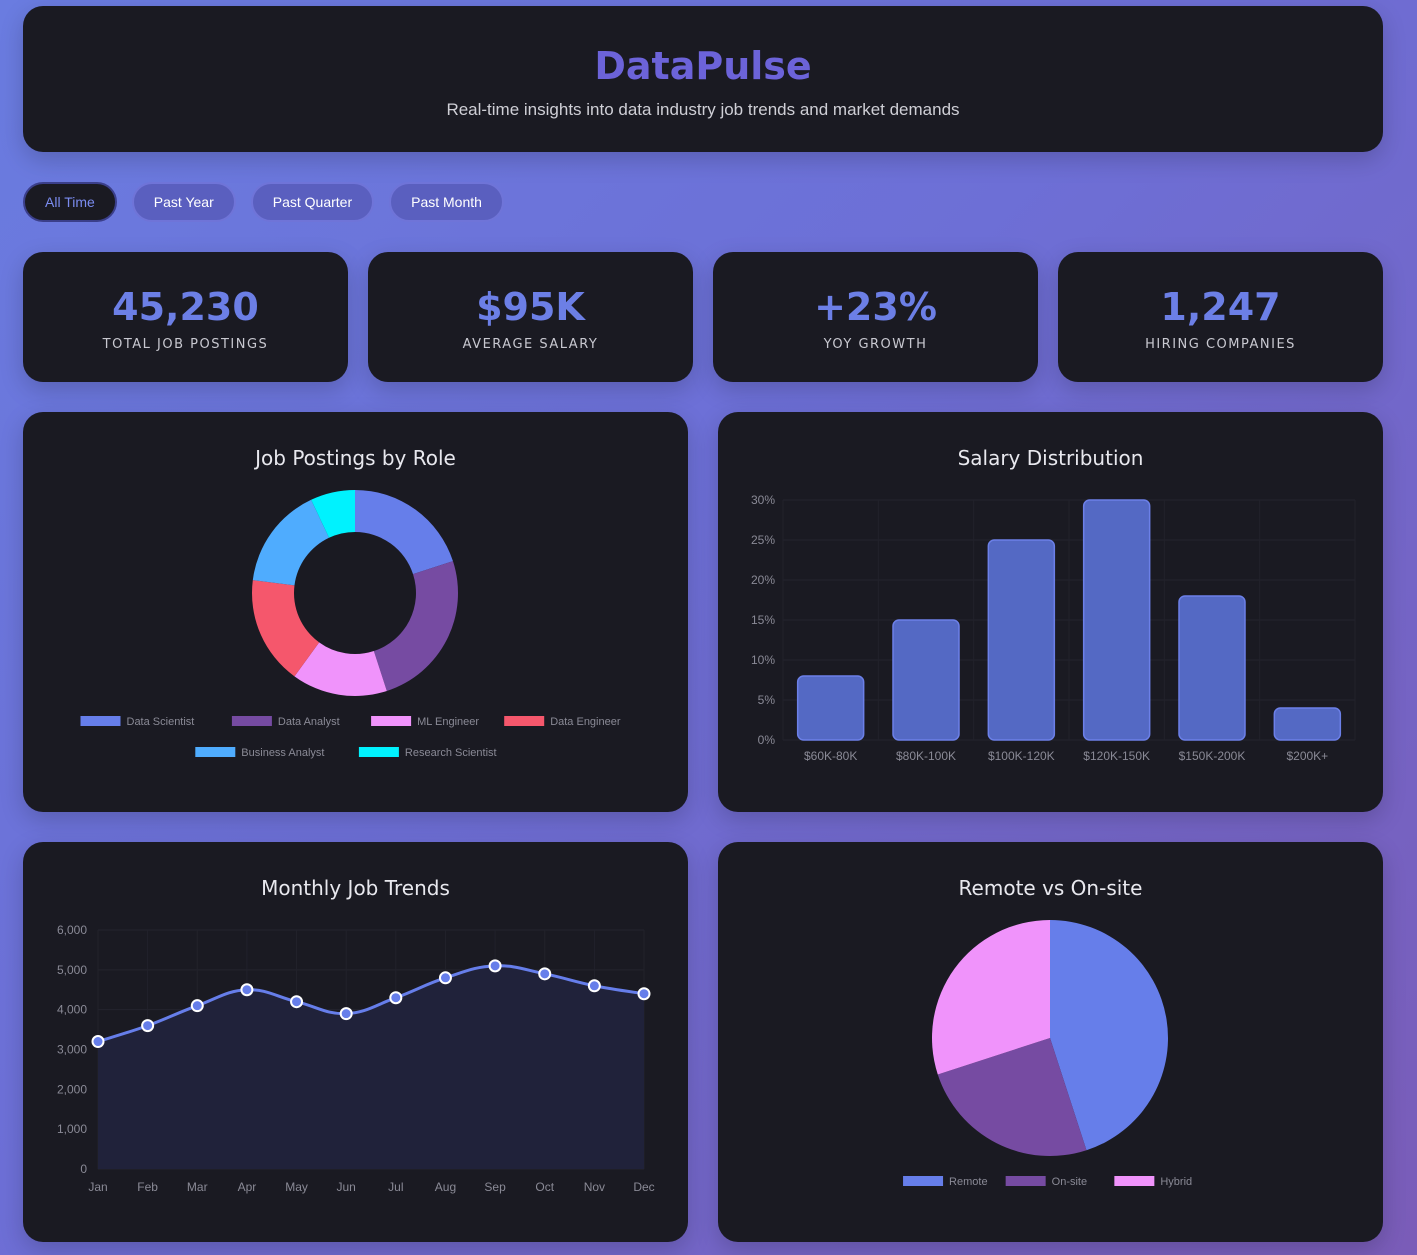 This screenshot has width=1417, height=1255. Describe the element at coordinates (197, 1187) in the screenshot. I see `x-tick-label: Mar` at that location.